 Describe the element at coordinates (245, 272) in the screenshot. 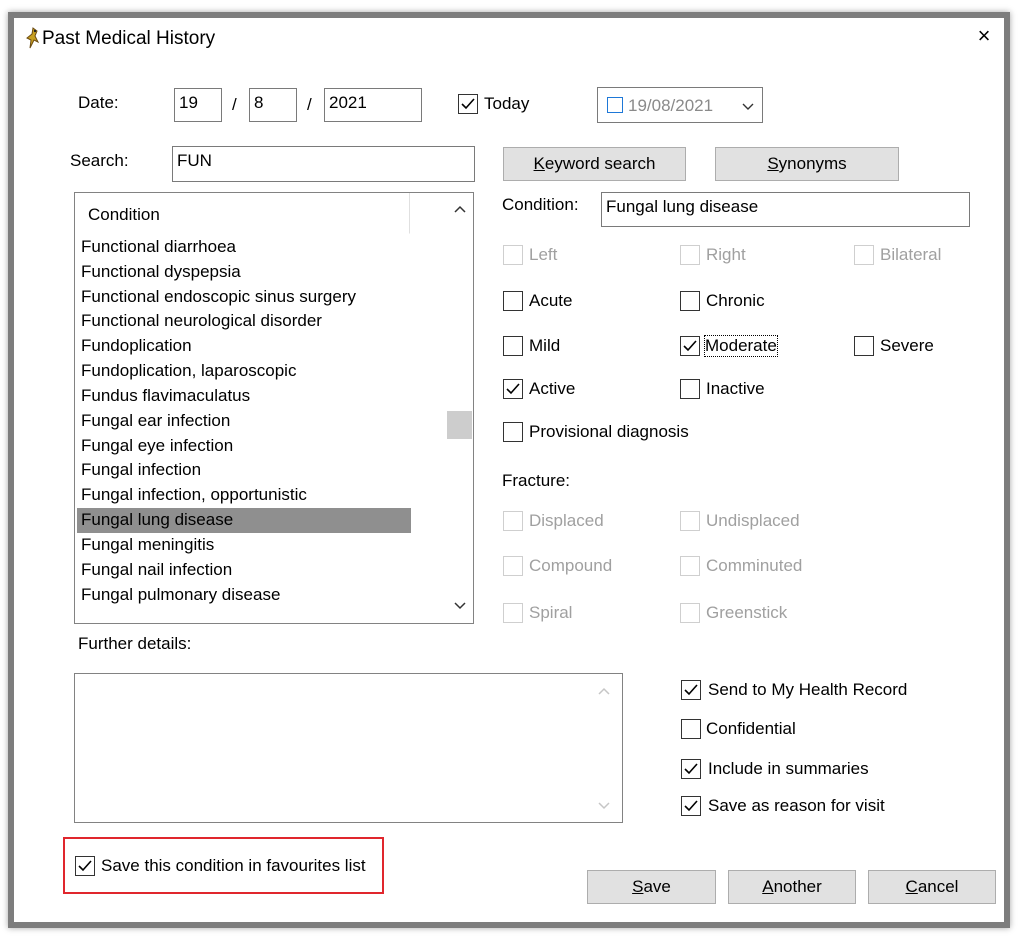

I see `list-item: Functional dyspepsia` at that location.